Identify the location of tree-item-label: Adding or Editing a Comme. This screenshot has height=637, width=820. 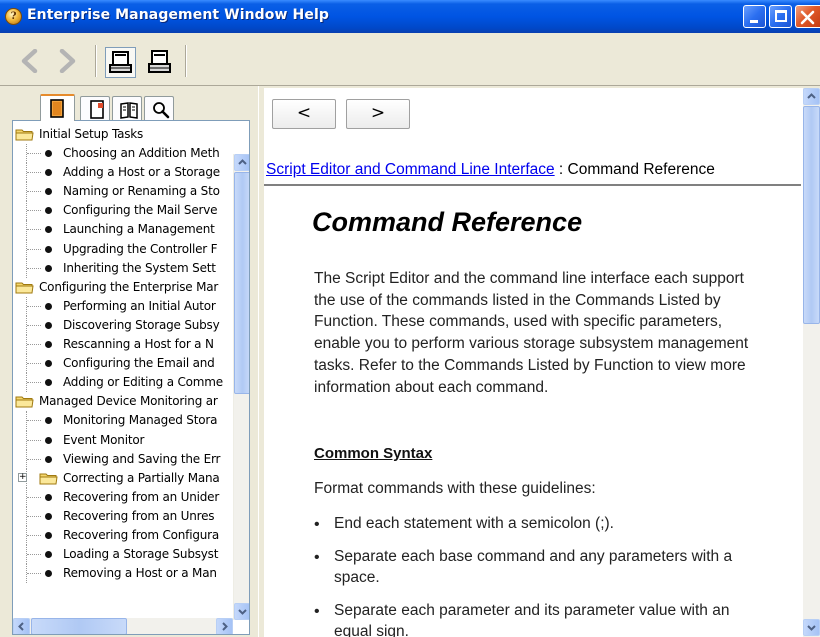
(143, 382).